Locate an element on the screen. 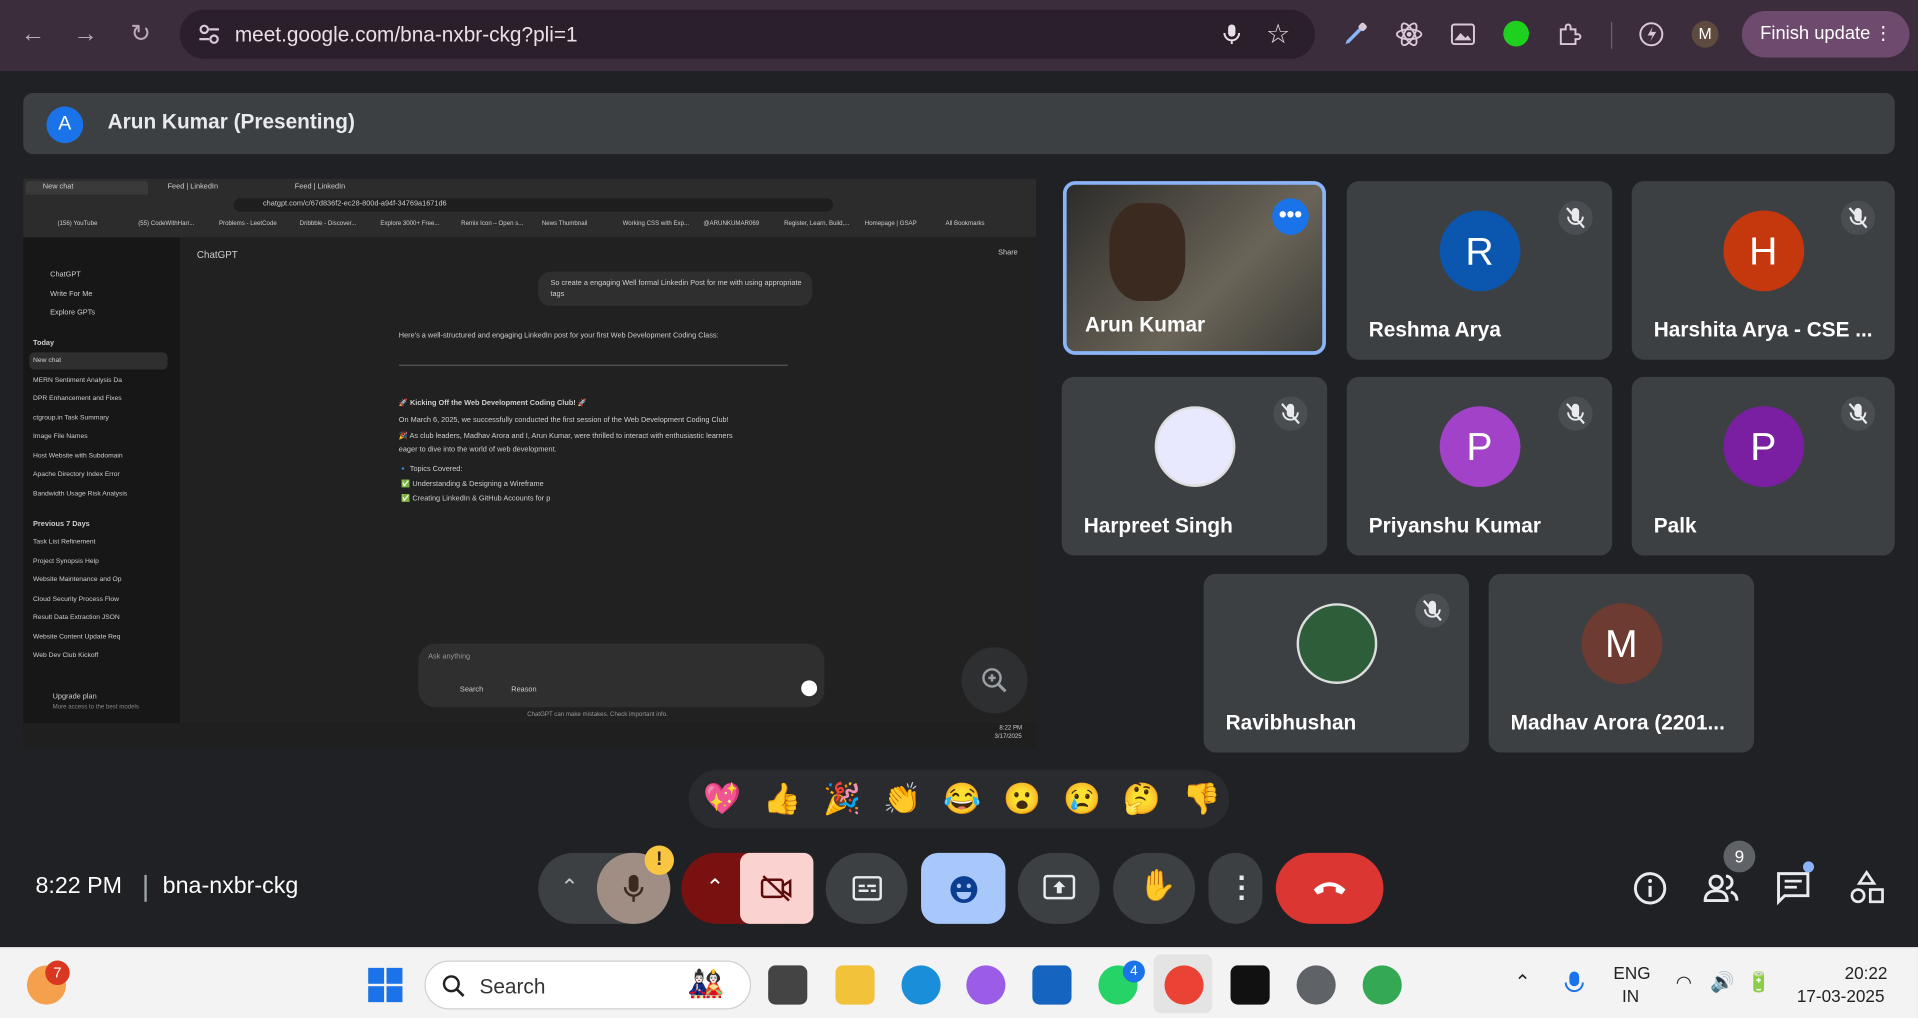 This screenshot has height=1018, width=1918. hang-up-icon is located at coordinates (1329, 888).